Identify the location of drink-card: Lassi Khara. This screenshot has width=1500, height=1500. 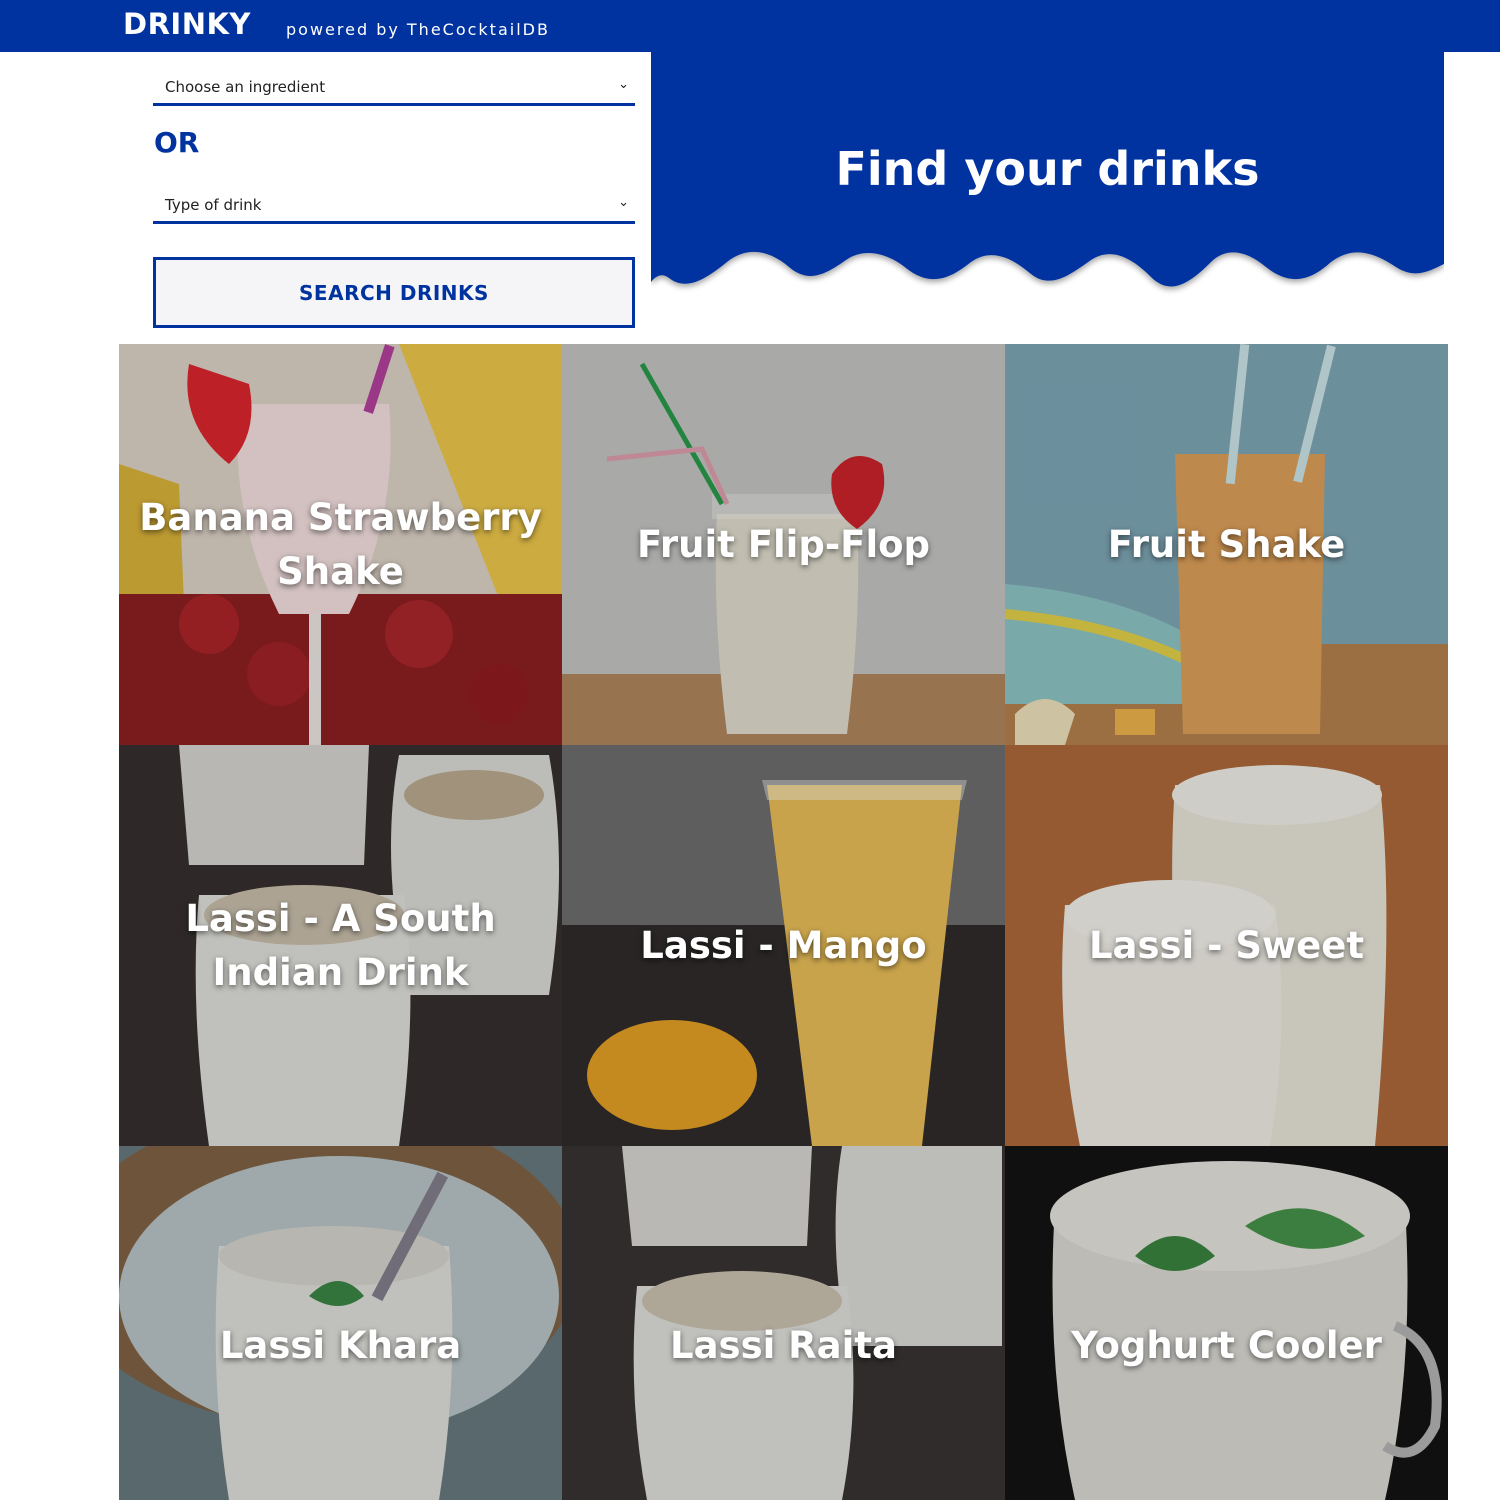
(340, 1323).